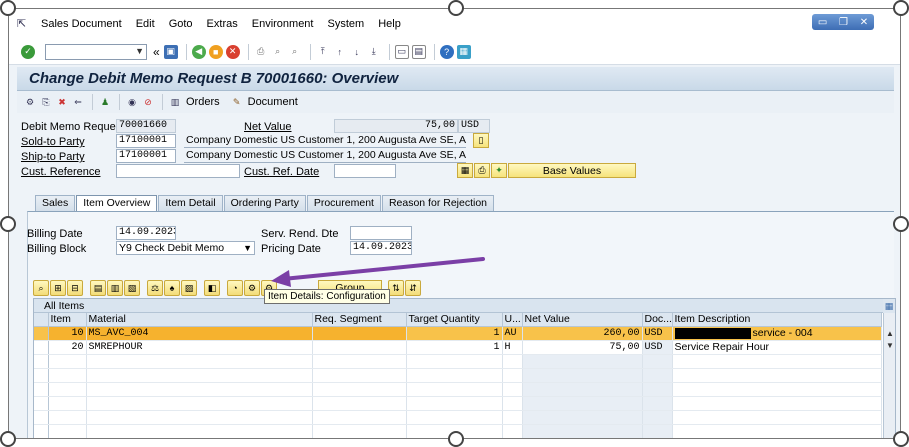 The height and width of the screenshot is (447, 909). I want to click on col-target-quantity: Target Quantity, so click(454, 320).